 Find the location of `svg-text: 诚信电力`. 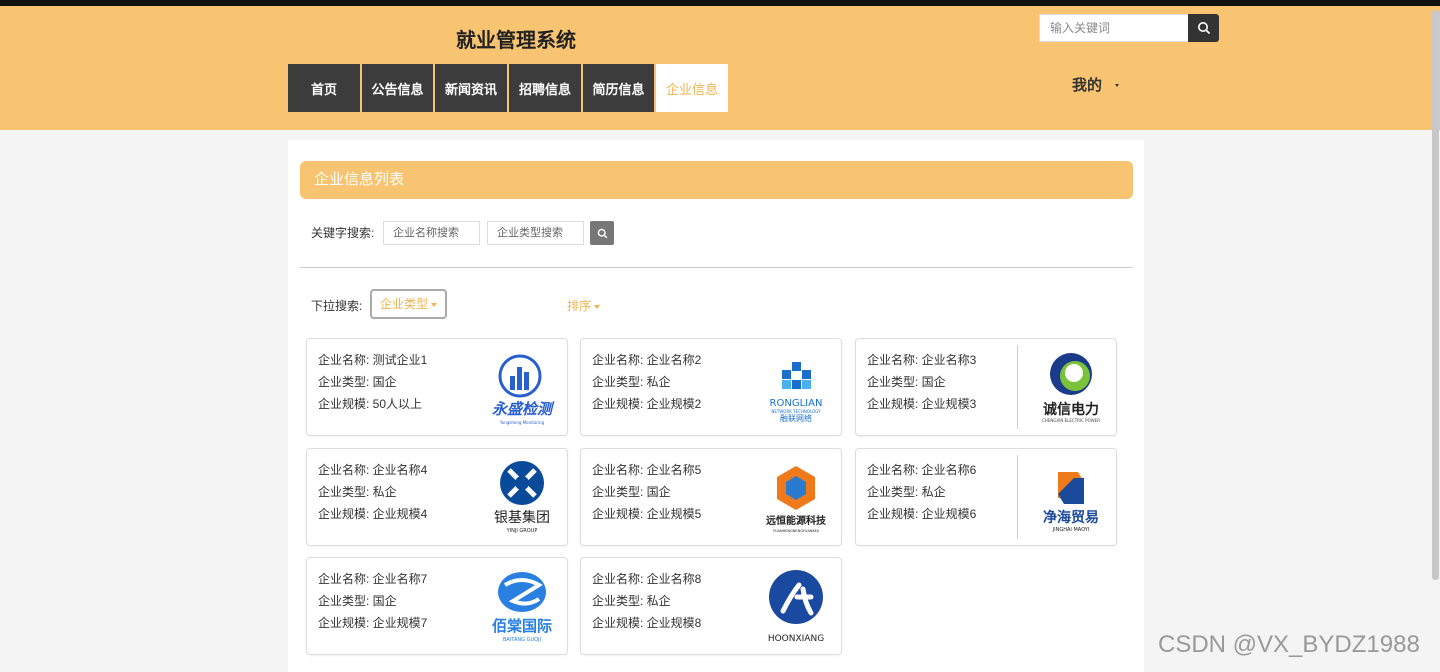

svg-text: 诚信电力 is located at coordinates (1071, 409).